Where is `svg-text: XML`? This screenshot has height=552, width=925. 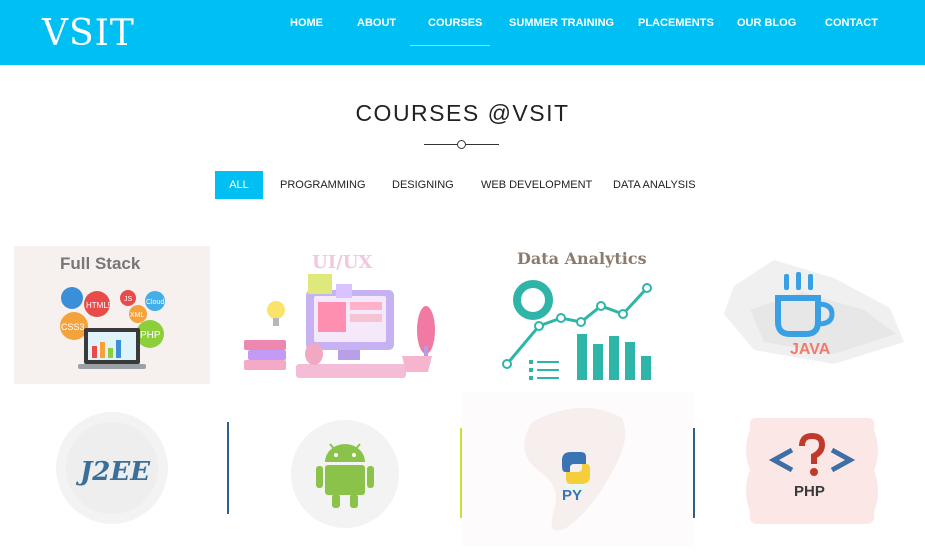 svg-text: XML is located at coordinates (137, 315).